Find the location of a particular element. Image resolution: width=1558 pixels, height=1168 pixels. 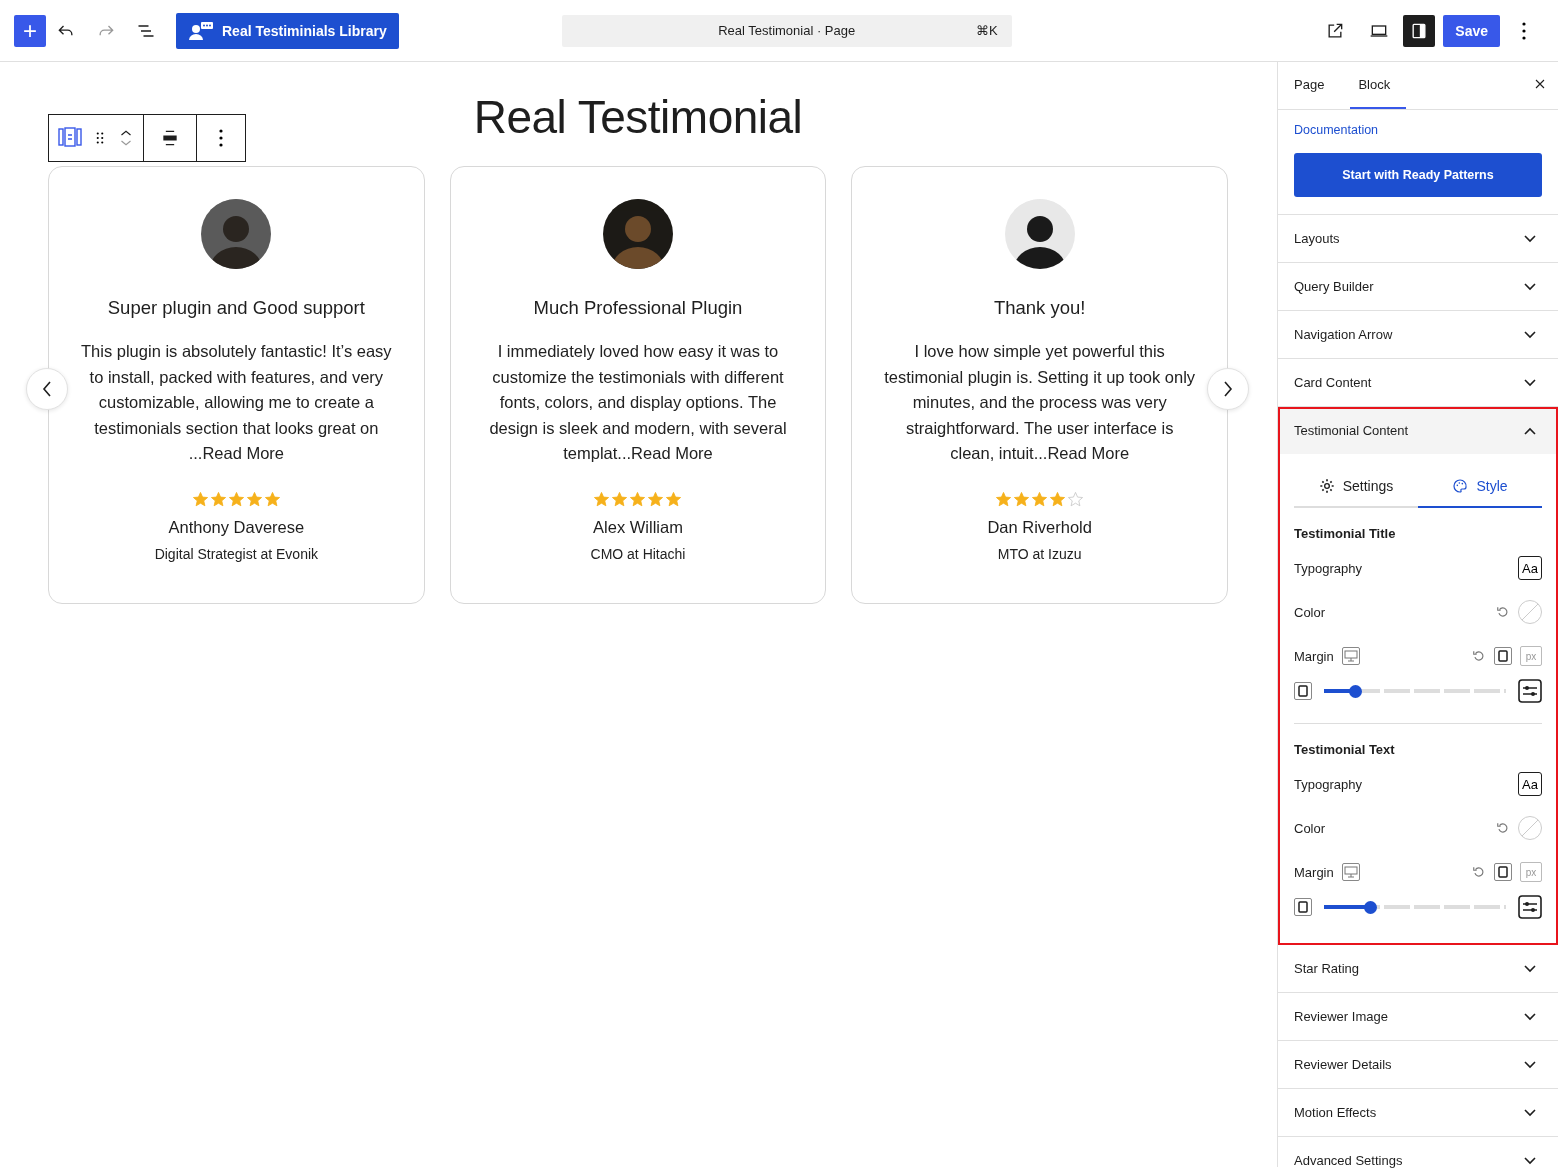

library-button: Real Testiminials Library is located at coordinates (287, 30).